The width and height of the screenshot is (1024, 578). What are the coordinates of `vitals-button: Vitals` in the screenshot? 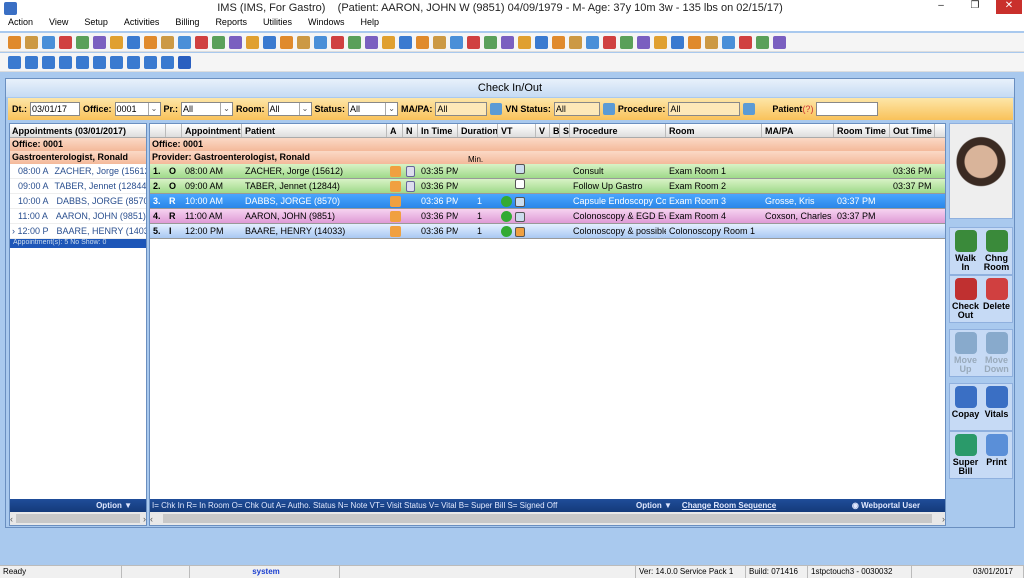 It's located at (996, 407).